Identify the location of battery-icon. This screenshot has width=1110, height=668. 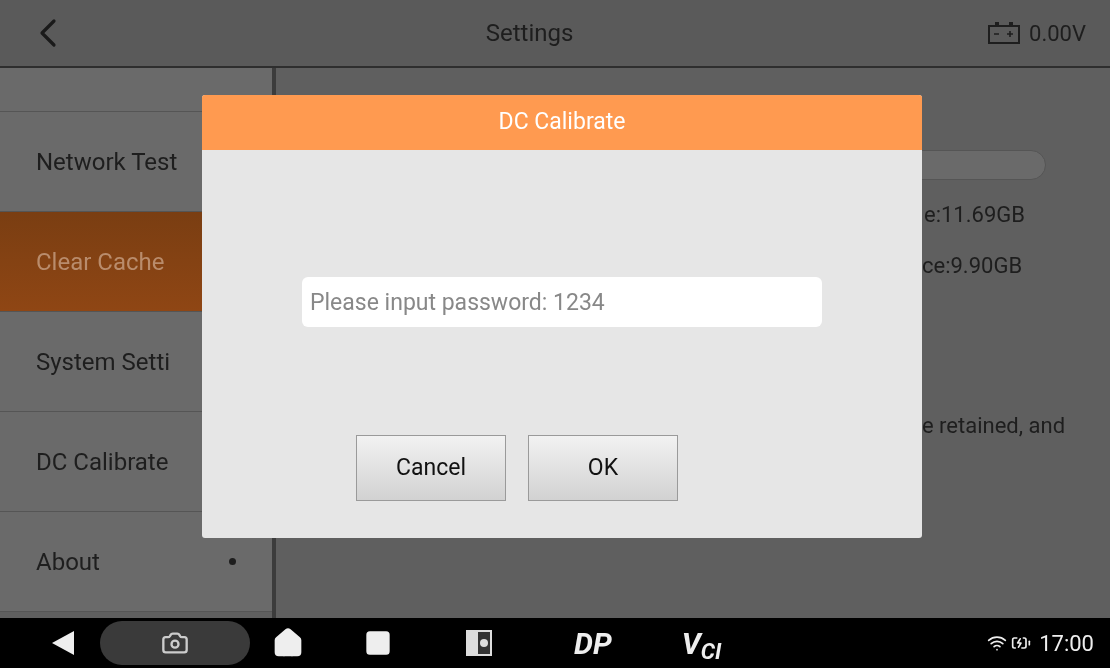
(1004, 33).